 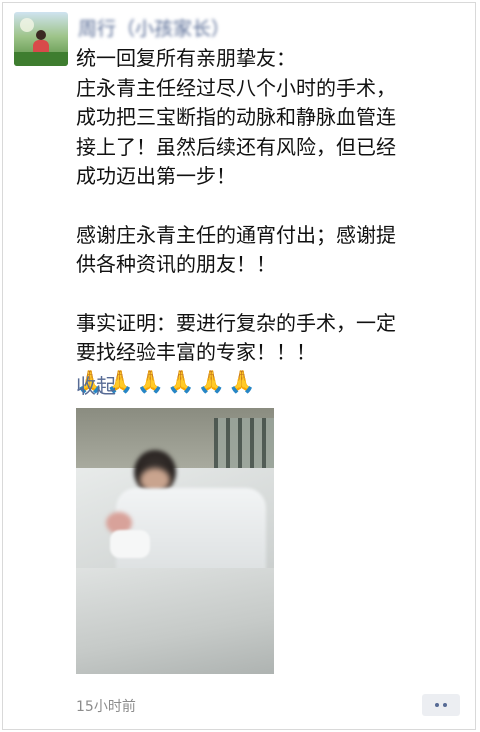 What do you see at coordinates (175, 621) in the screenshot?
I see `photo-blanket` at bounding box center [175, 621].